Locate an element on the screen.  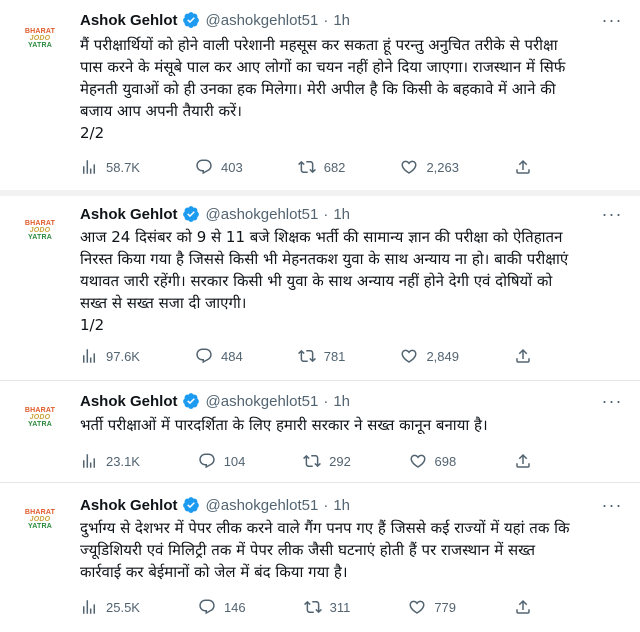
tweet-line: सख्त से सख्त सजा दी जाएगी। is located at coordinates (163, 303).